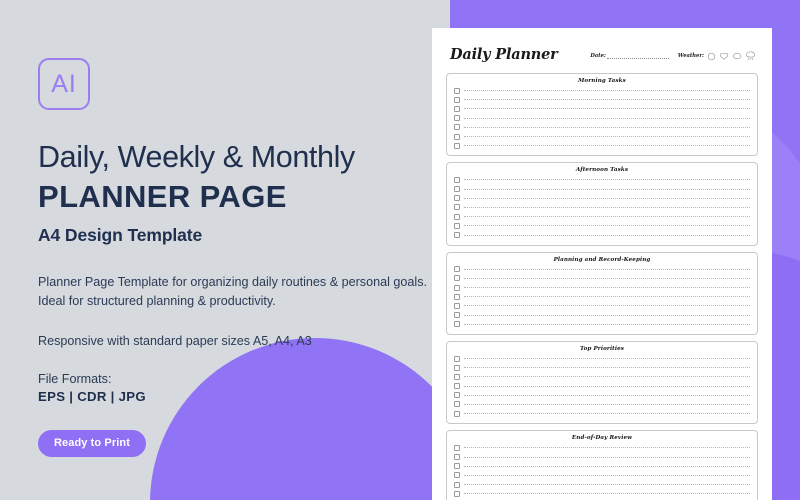 This screenshot has width=800, height=500. I want to click on date-field: Date:, so click(629, 56).